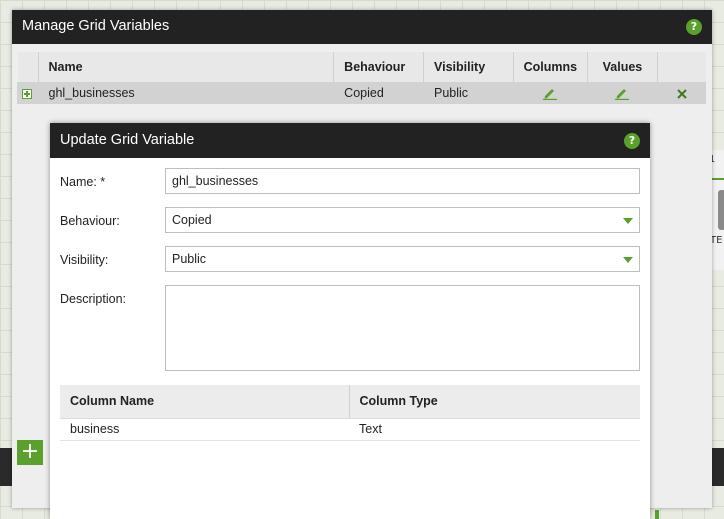  Describe the element at coordinates (204, 429) in the screenshot. I see `column-name-cell: business` at that location.